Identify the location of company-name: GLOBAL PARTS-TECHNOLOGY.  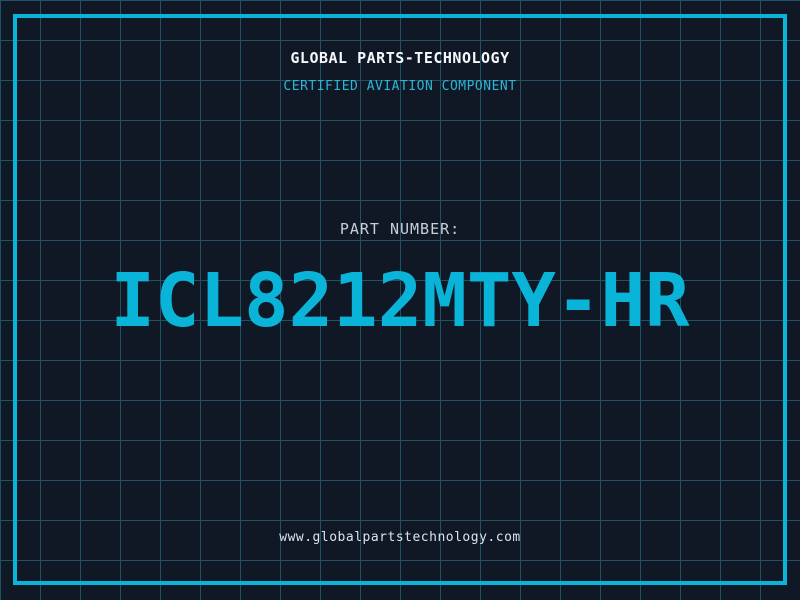
(400, 58).